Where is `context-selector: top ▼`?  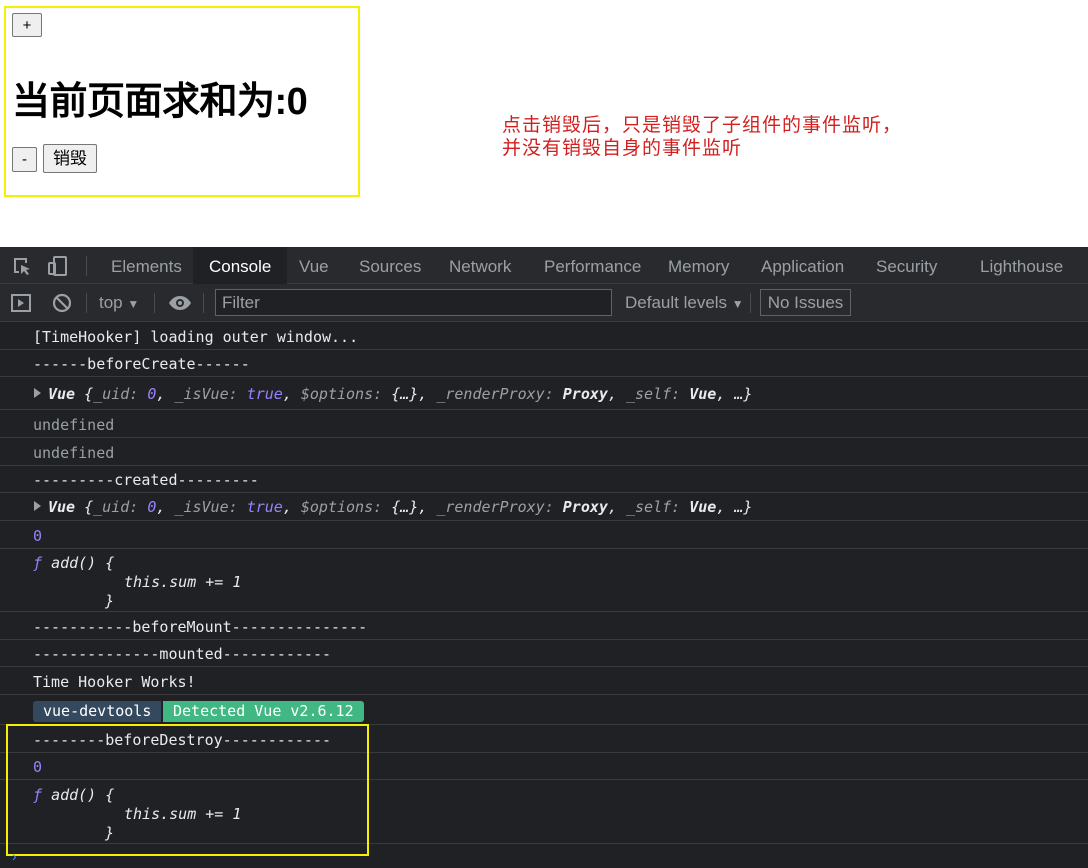
context-selector: top ▼ is located at coordinates (119, 303).